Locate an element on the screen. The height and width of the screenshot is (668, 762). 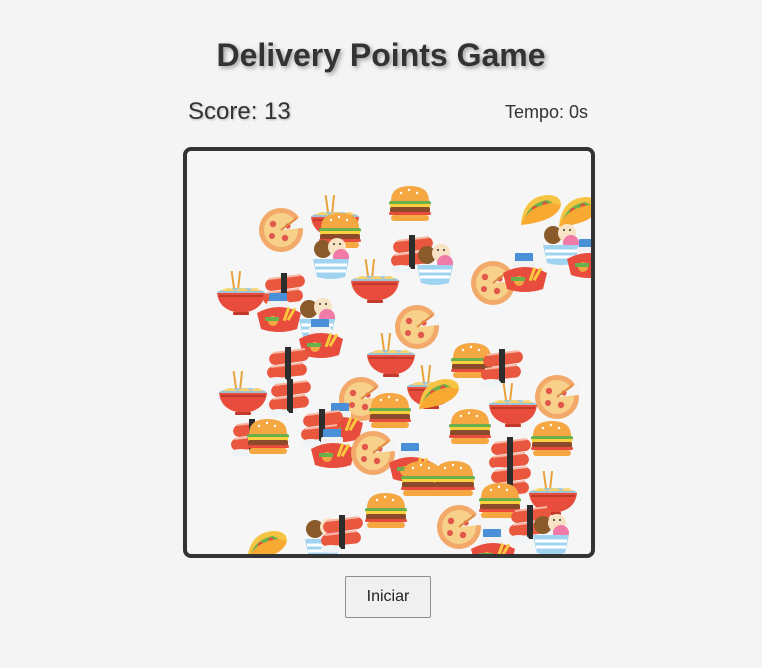
page-title: Delivery Points Game is located at coordinates (381, 55).